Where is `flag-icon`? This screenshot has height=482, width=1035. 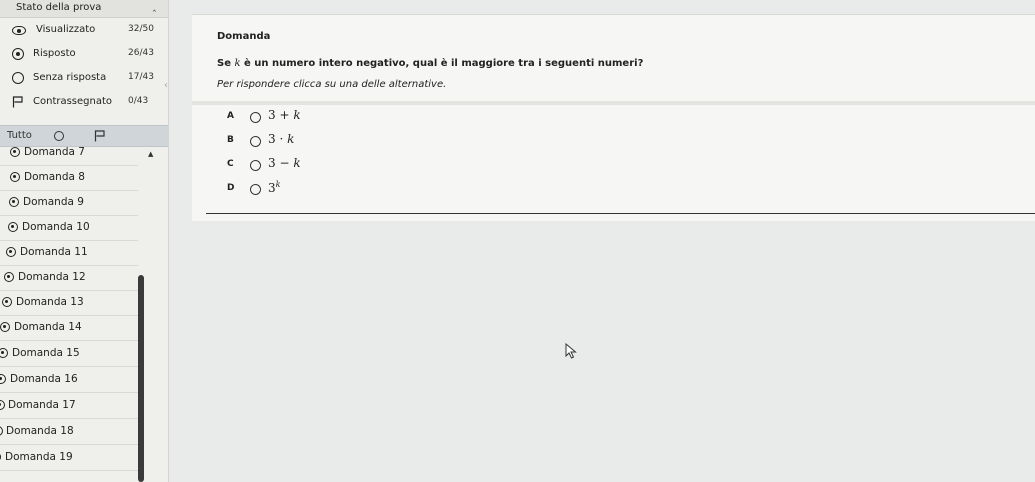
flag-icon is located at coordinates (17, 102).